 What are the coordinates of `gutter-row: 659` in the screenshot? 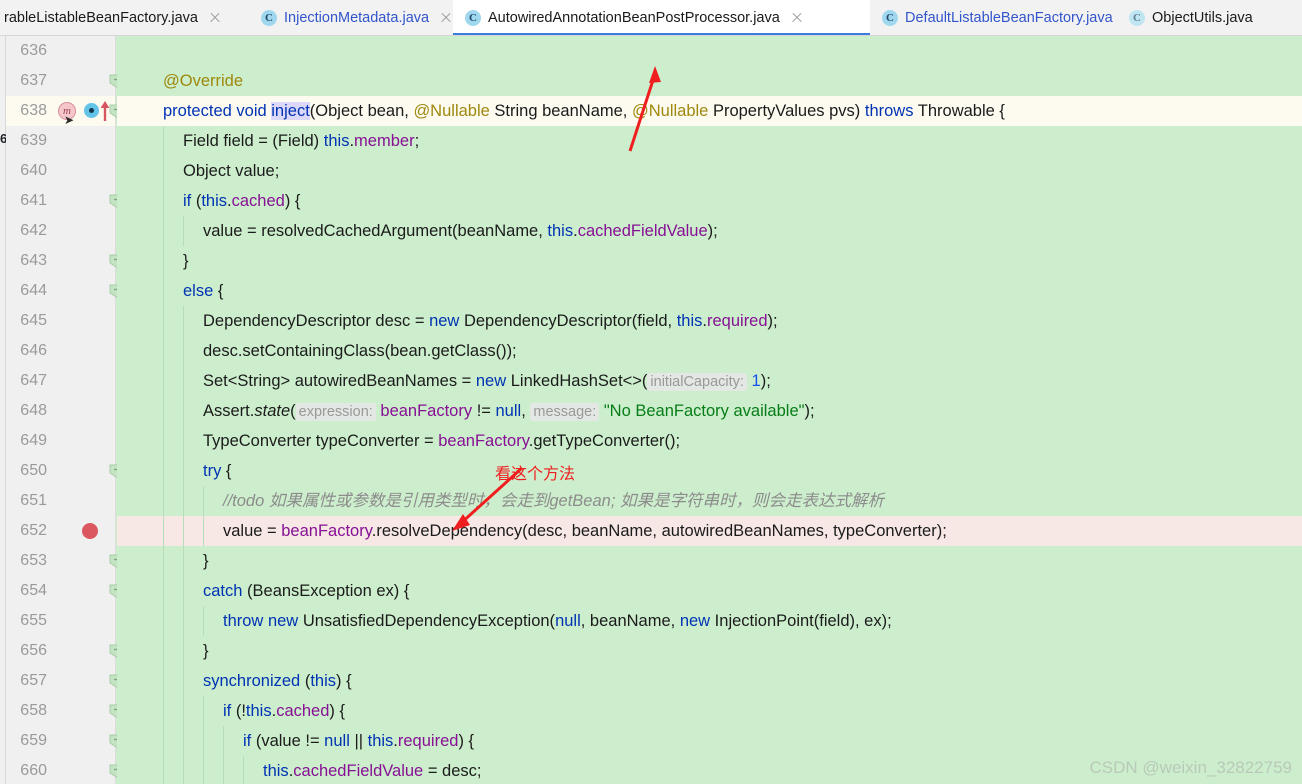 It's located at (66, 741).